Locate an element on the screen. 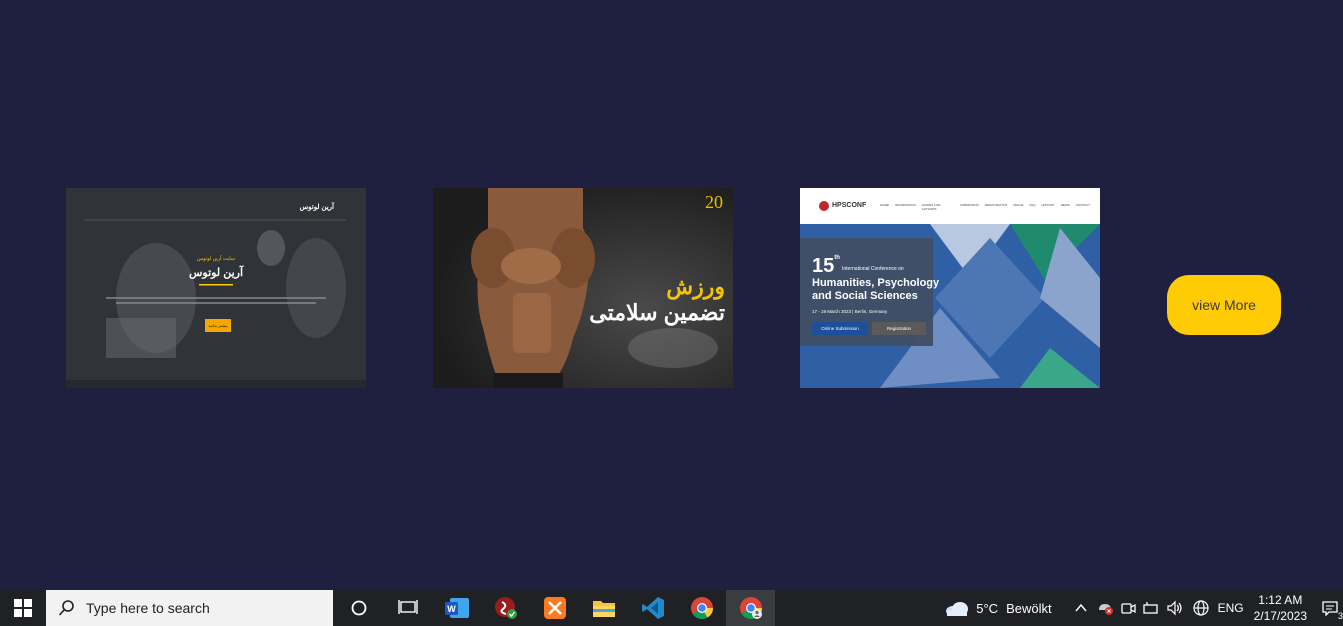 The width and height of the screenshot is (1343, 626). cortana-circle-icon is located at coordinates (358, 608).